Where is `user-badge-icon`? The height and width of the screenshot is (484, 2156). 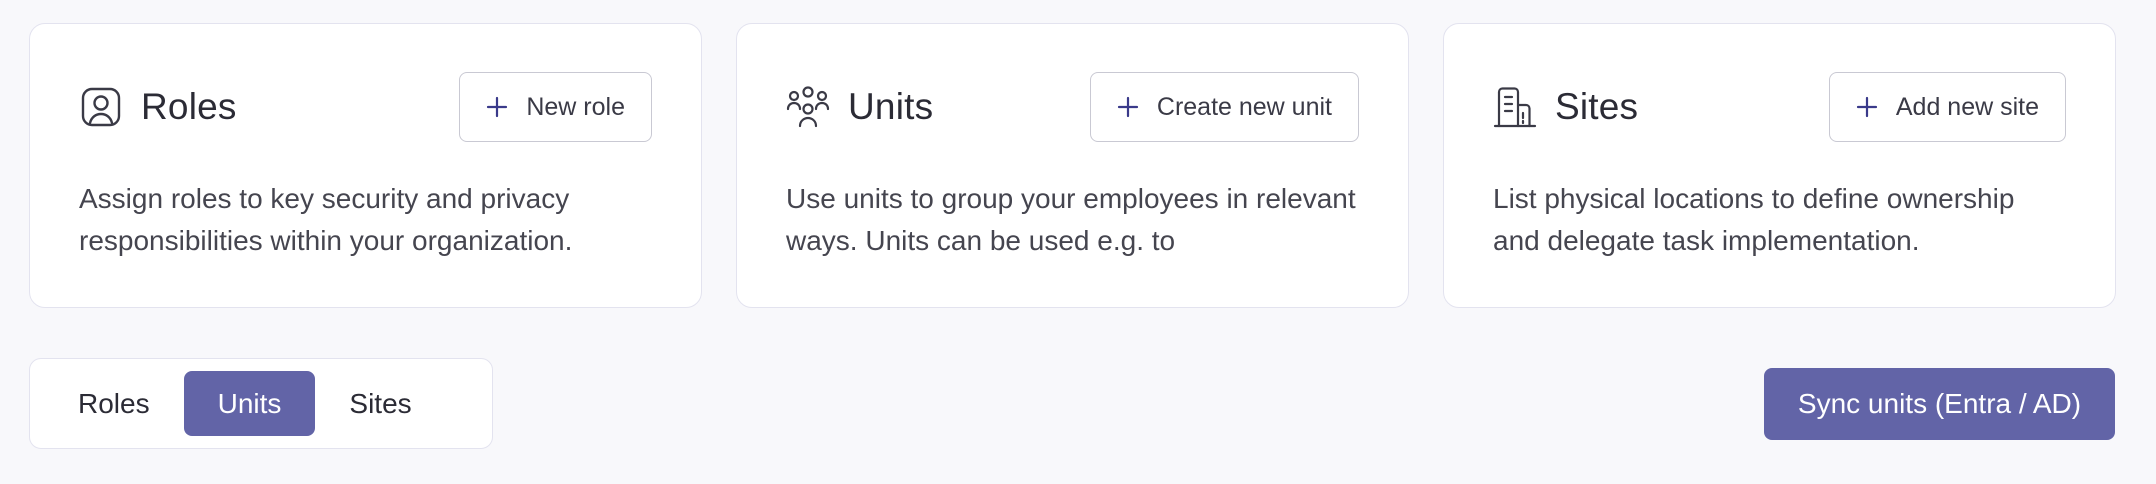
user-badge-icon is located at coordinates (101, 107).